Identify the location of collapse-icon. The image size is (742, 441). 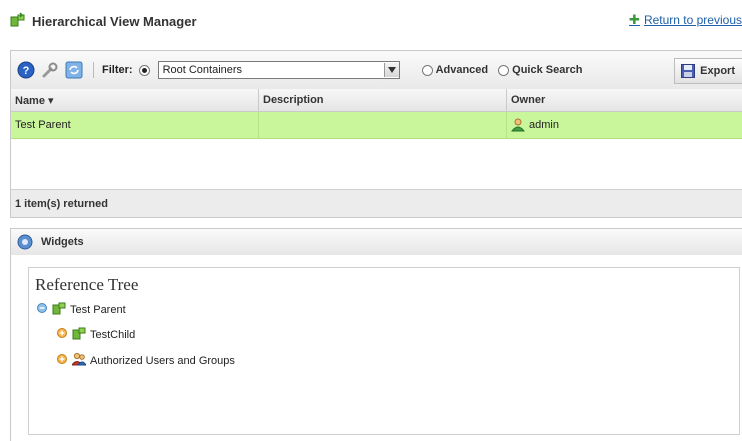
(42, 309).